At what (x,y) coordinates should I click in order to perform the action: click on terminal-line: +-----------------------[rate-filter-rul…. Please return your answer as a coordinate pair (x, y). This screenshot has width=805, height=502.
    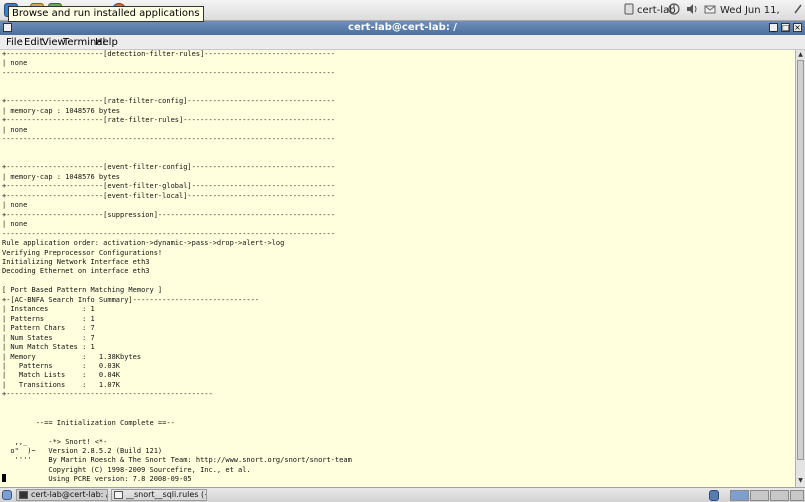
    Looking at the image, I should click on (168, 120).